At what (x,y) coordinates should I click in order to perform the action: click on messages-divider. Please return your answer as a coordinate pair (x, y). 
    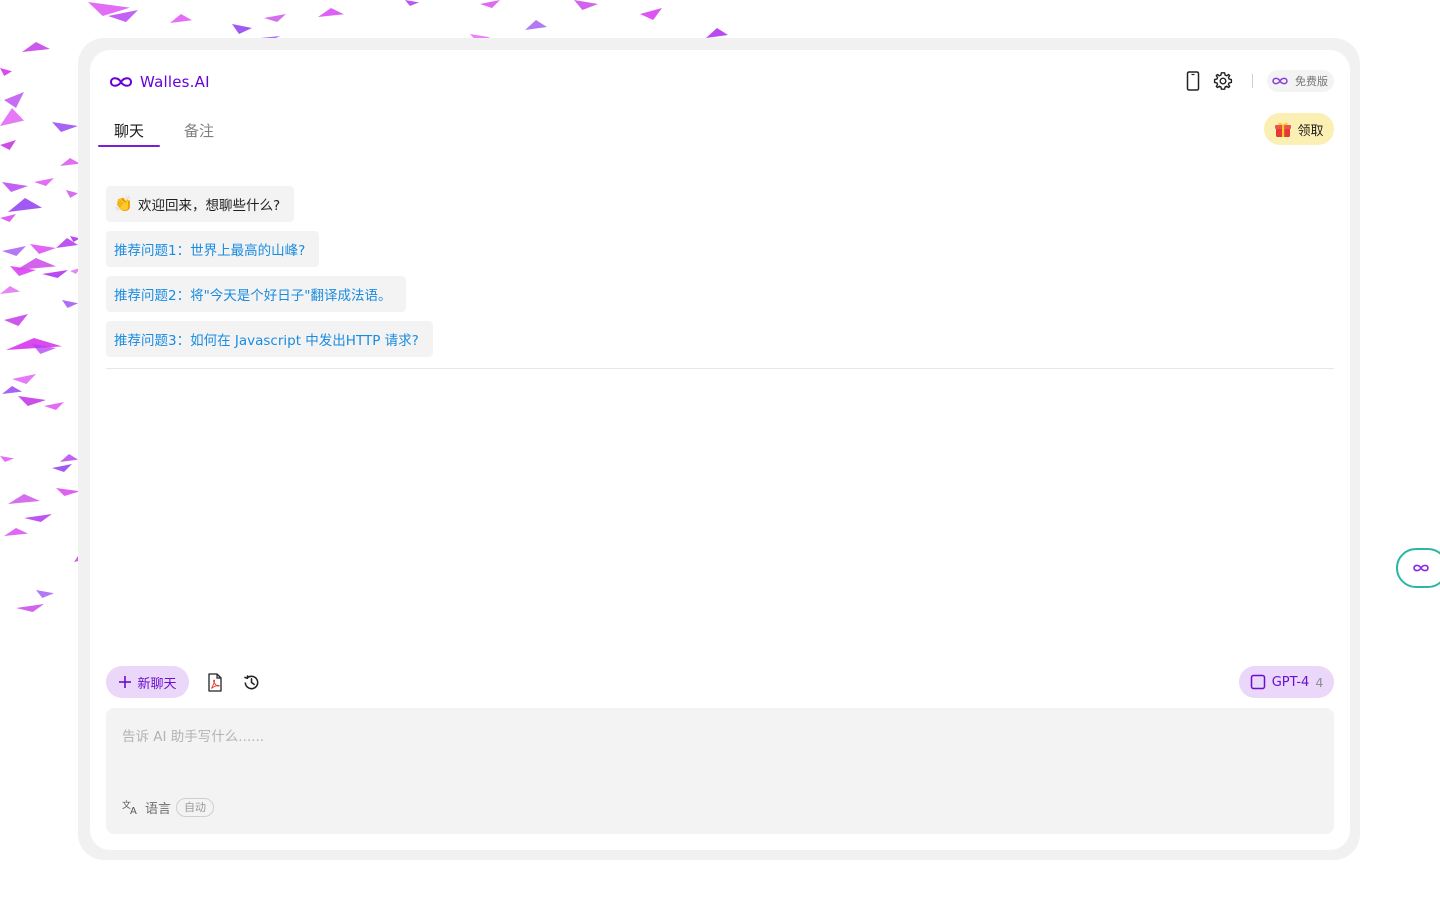
    Looking at the image, I should click on (720, 368).